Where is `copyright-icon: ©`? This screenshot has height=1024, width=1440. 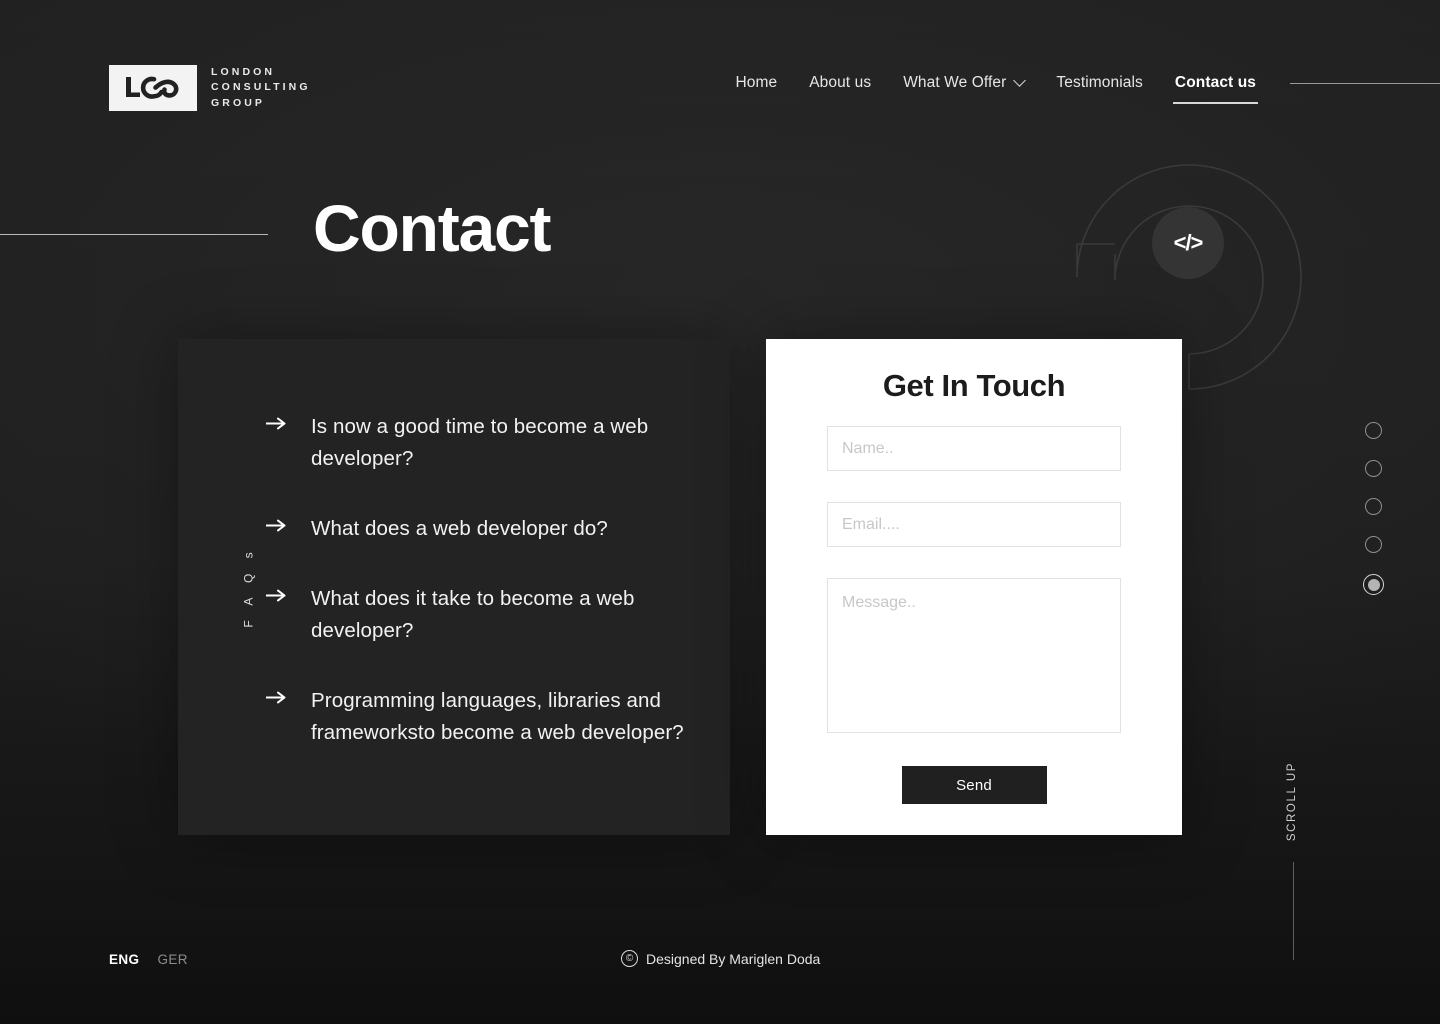
copyright-icon: © is located at coordinates (629, 958).